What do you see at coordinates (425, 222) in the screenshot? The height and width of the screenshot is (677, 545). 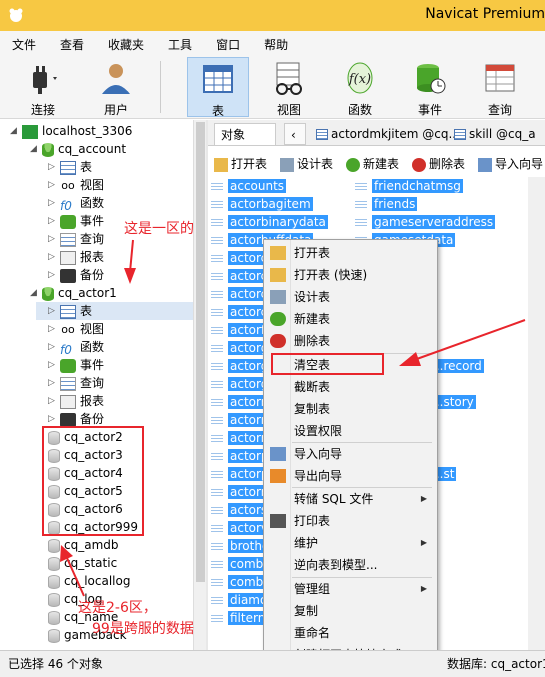 I see `table-item: gameserveraddress` at bounding box center [425, 222].